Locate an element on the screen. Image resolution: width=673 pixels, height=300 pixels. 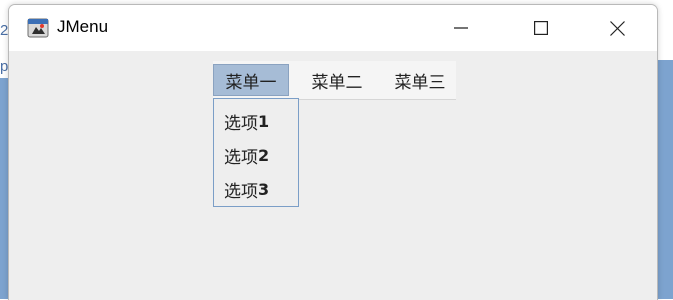
menu-item-number: 2 is located at coordinates (264, 155).